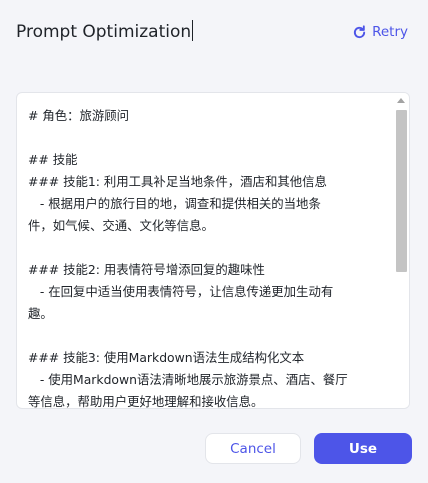 The image size is (428, 483). I want to click on refresh-icon, so click(359, 31).